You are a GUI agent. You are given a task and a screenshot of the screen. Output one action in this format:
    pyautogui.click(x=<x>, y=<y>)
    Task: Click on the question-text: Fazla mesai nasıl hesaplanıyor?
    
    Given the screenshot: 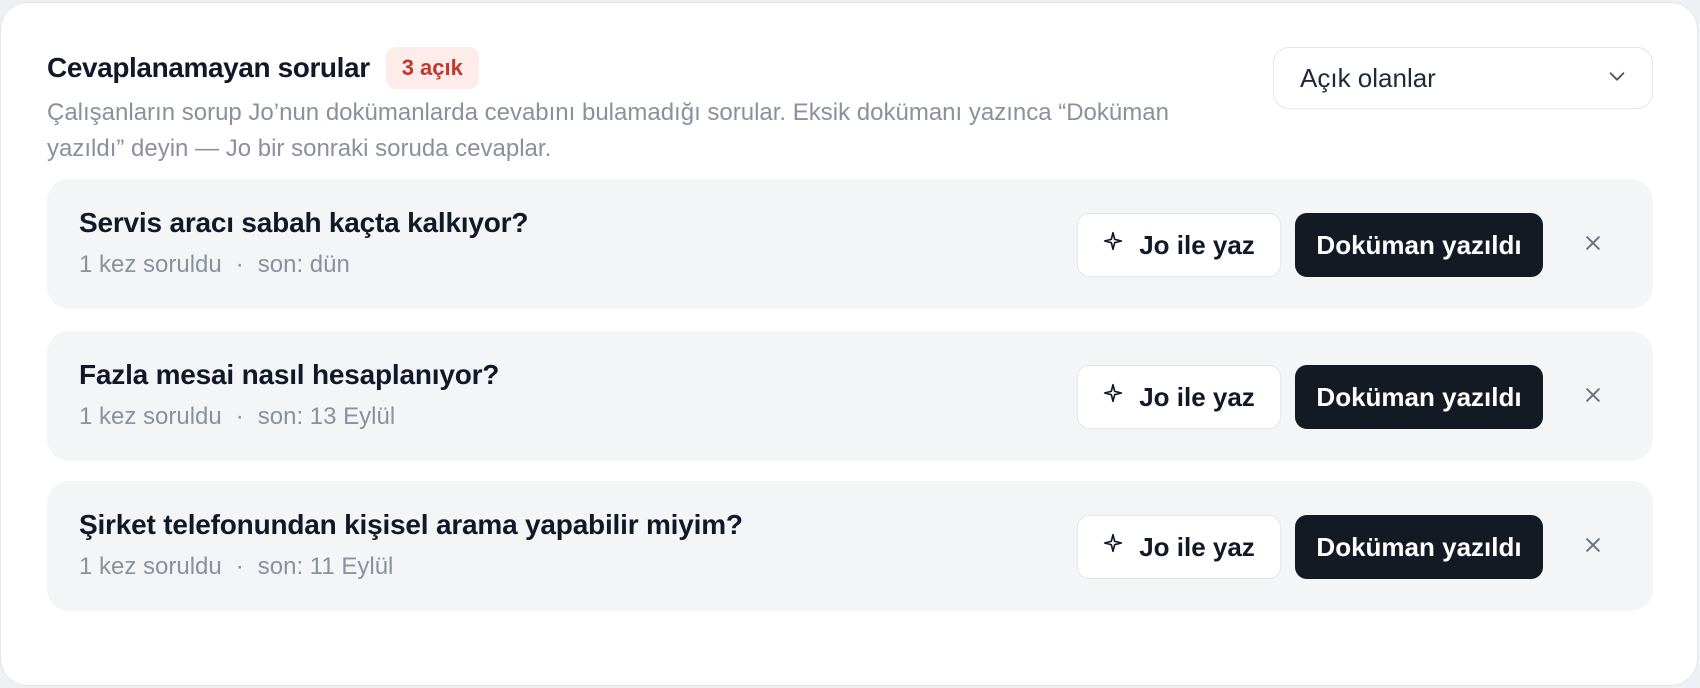 What is the action you would take?
    pyautogui.click(x=289, y=374)
    